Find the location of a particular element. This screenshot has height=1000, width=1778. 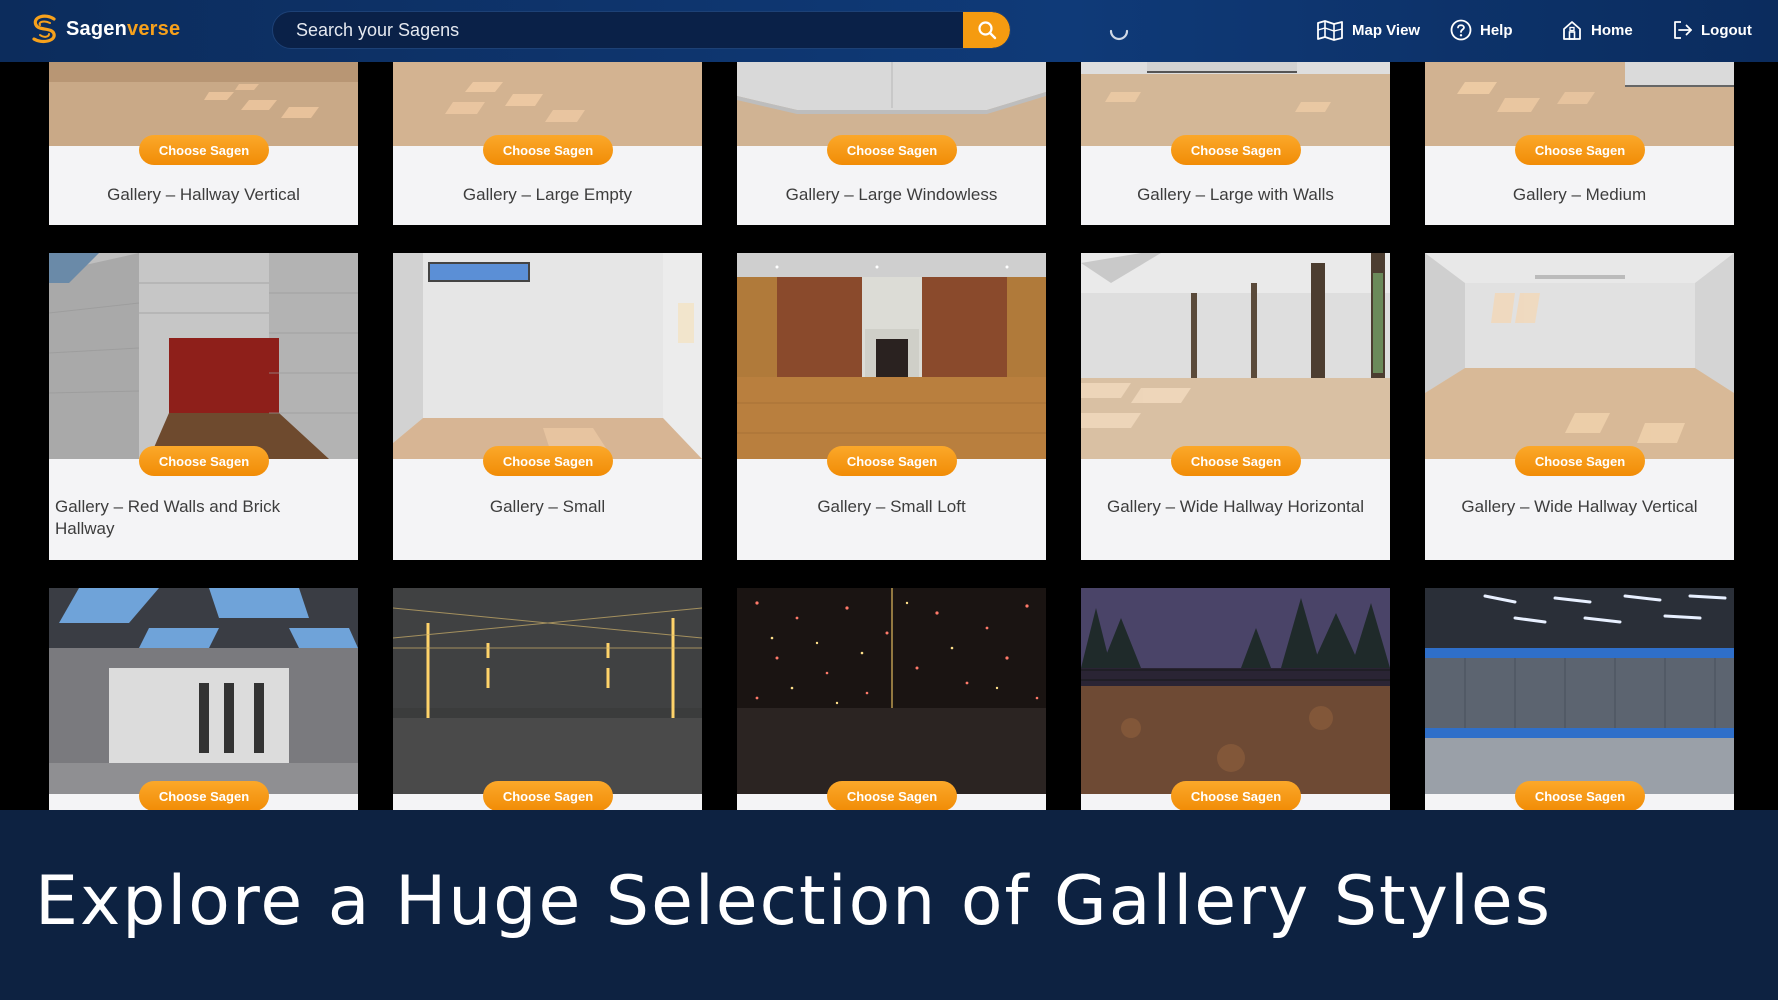

nav-logout-label: Logout is located at coordinates (1726, 30).